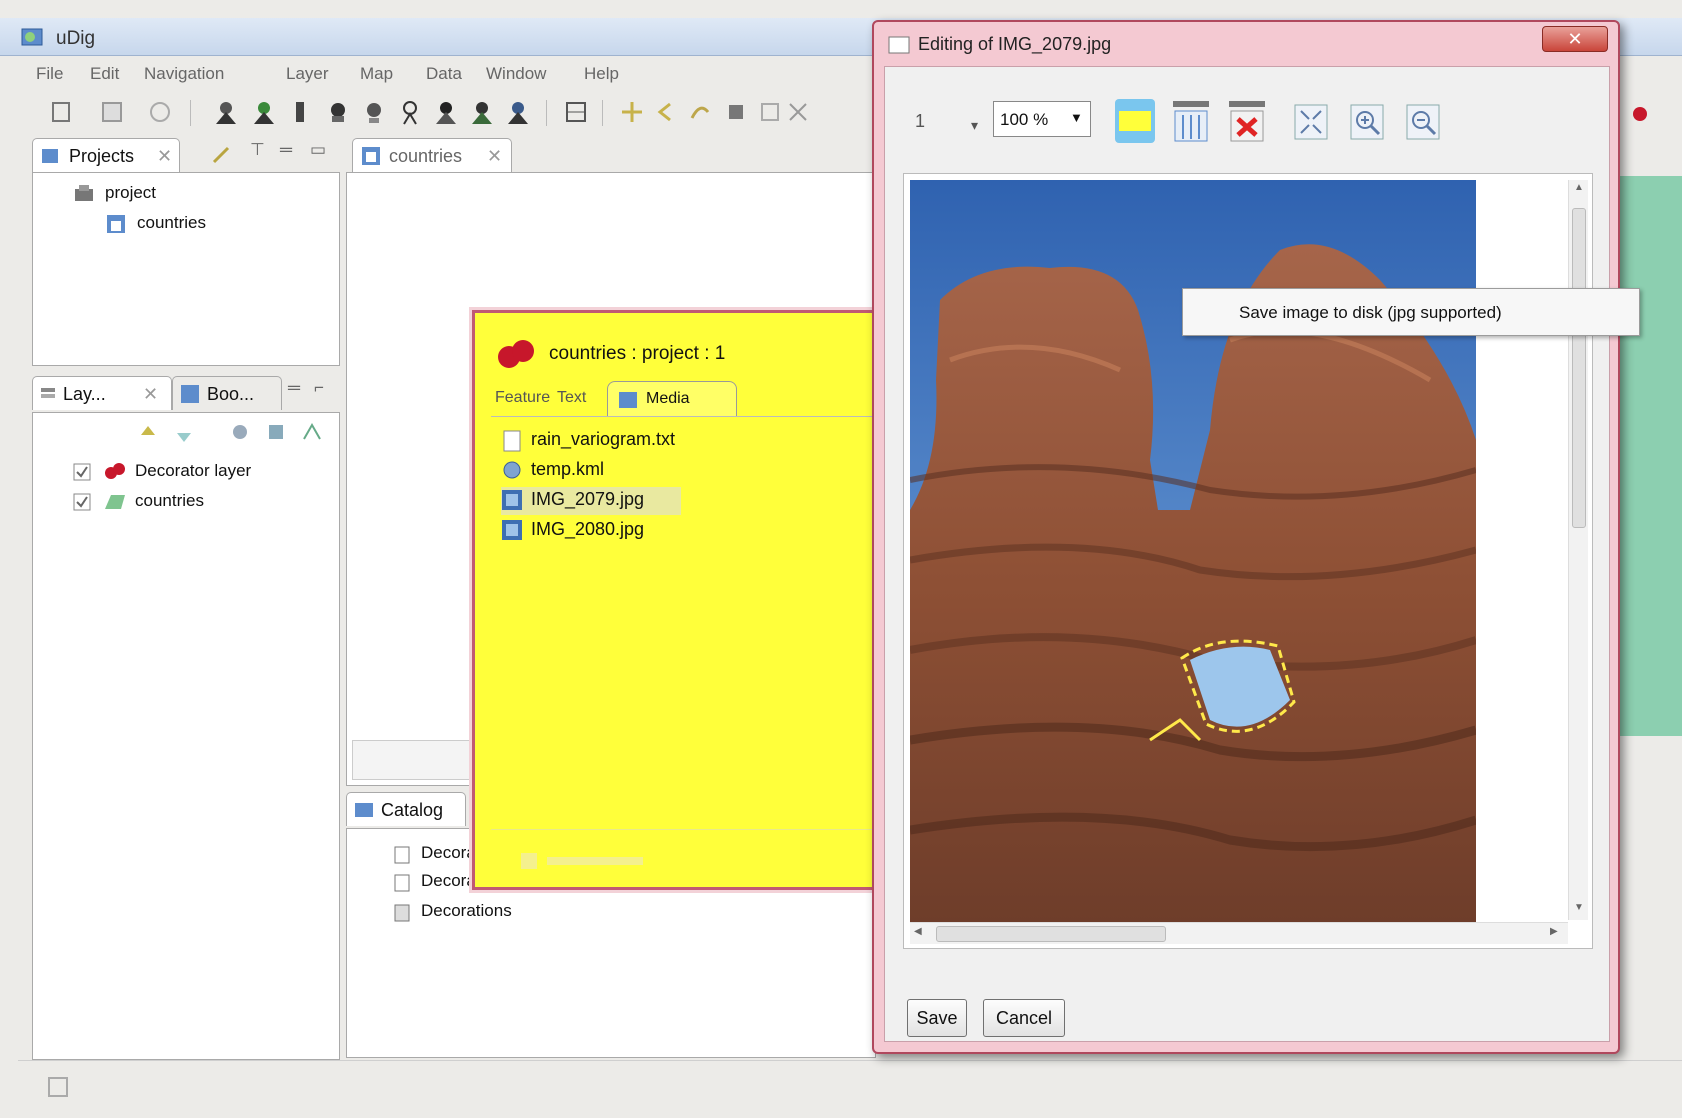 This screenshot has width=1682, height=1118. What do you see at coordinates (1051, 934) in the screenshot?
I see `horizontal-scroll-thumb` at bounding box center [1051, 934].